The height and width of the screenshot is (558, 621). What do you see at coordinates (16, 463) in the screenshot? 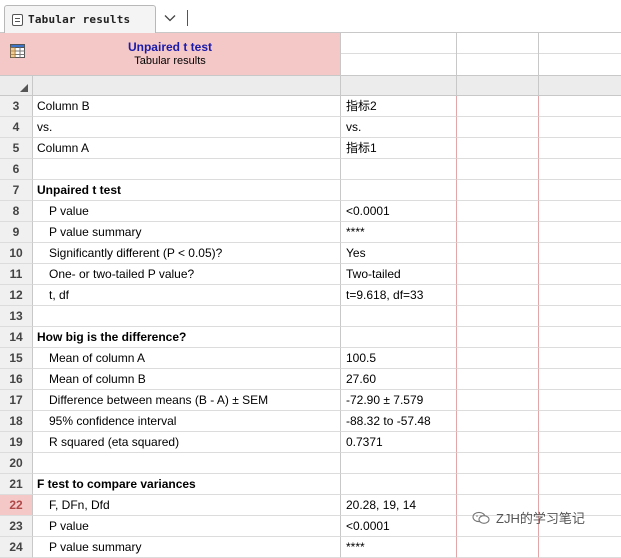
I see `row-number: 20` at bounding box center [16, 463].